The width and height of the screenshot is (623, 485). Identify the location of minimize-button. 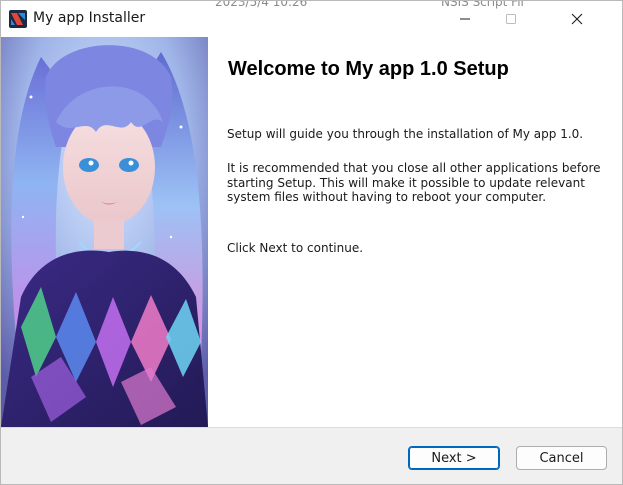
(465, 19).